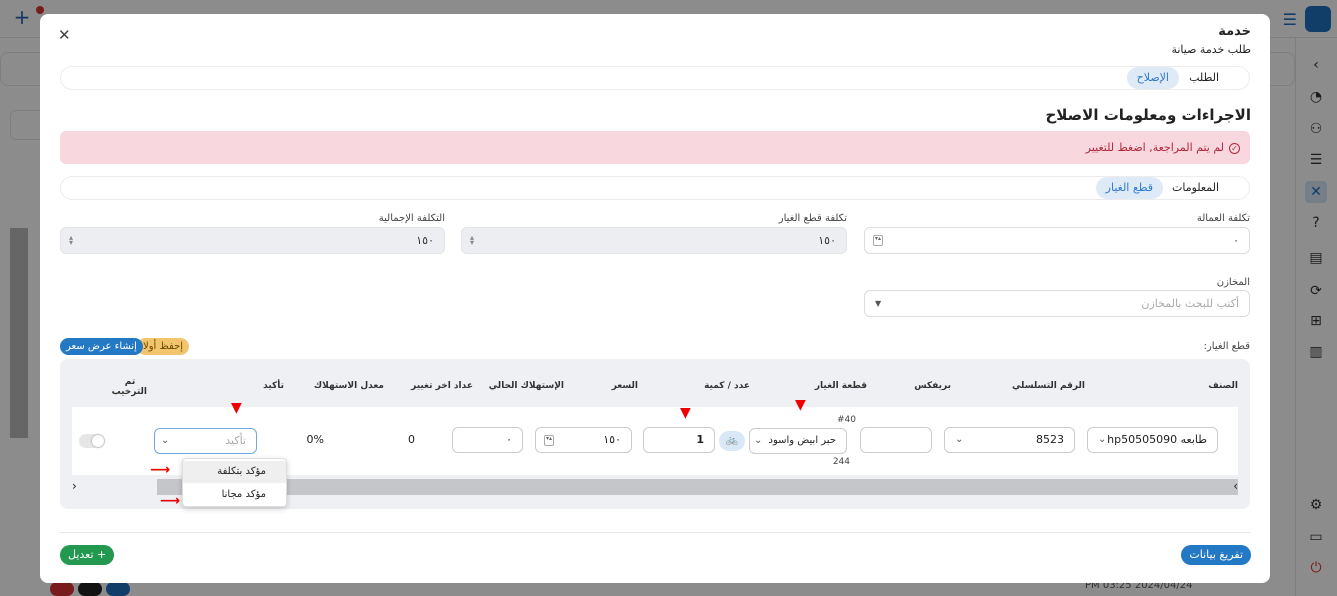  Describe the element at coordinates (411, 218) in the screenshot. I see `total-cost-label: التكلفة الإجمالية` at that location.